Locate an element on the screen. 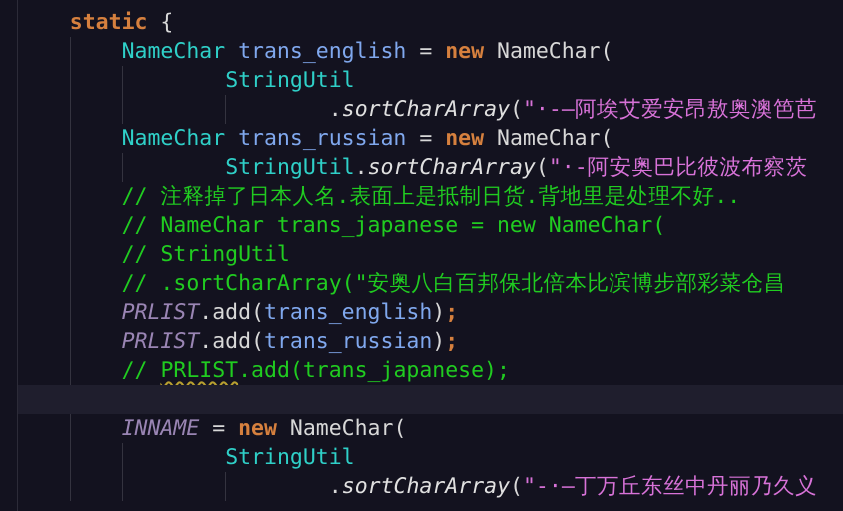 The image size is (843, 511). code-line: // StringUtil is located at coordinates (430, 254).